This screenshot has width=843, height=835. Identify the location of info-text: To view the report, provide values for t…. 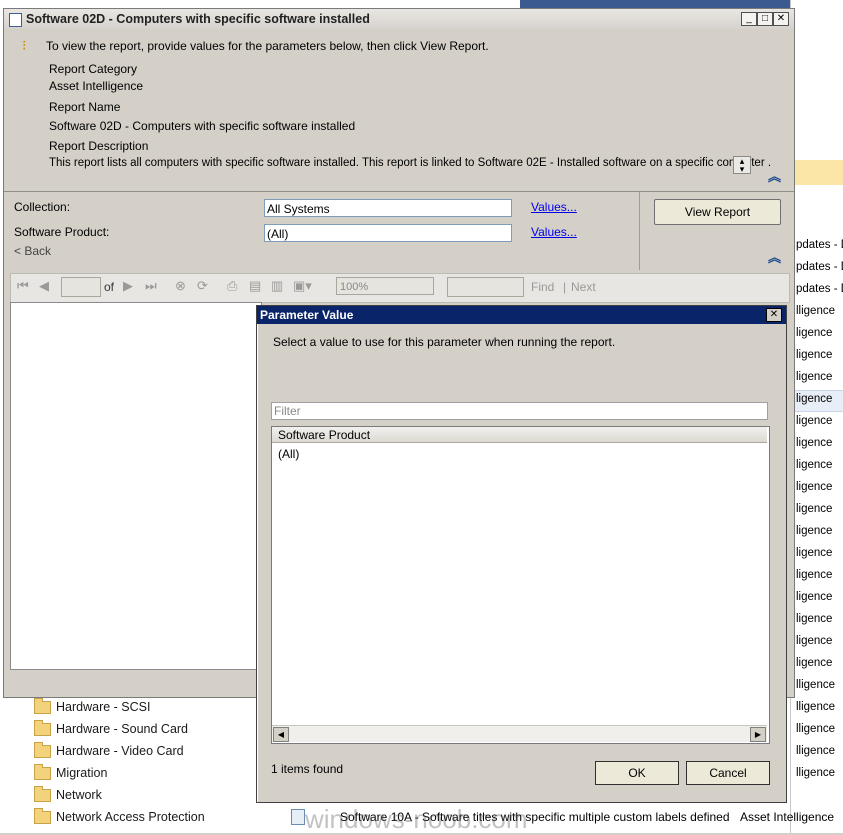
(267, 46).